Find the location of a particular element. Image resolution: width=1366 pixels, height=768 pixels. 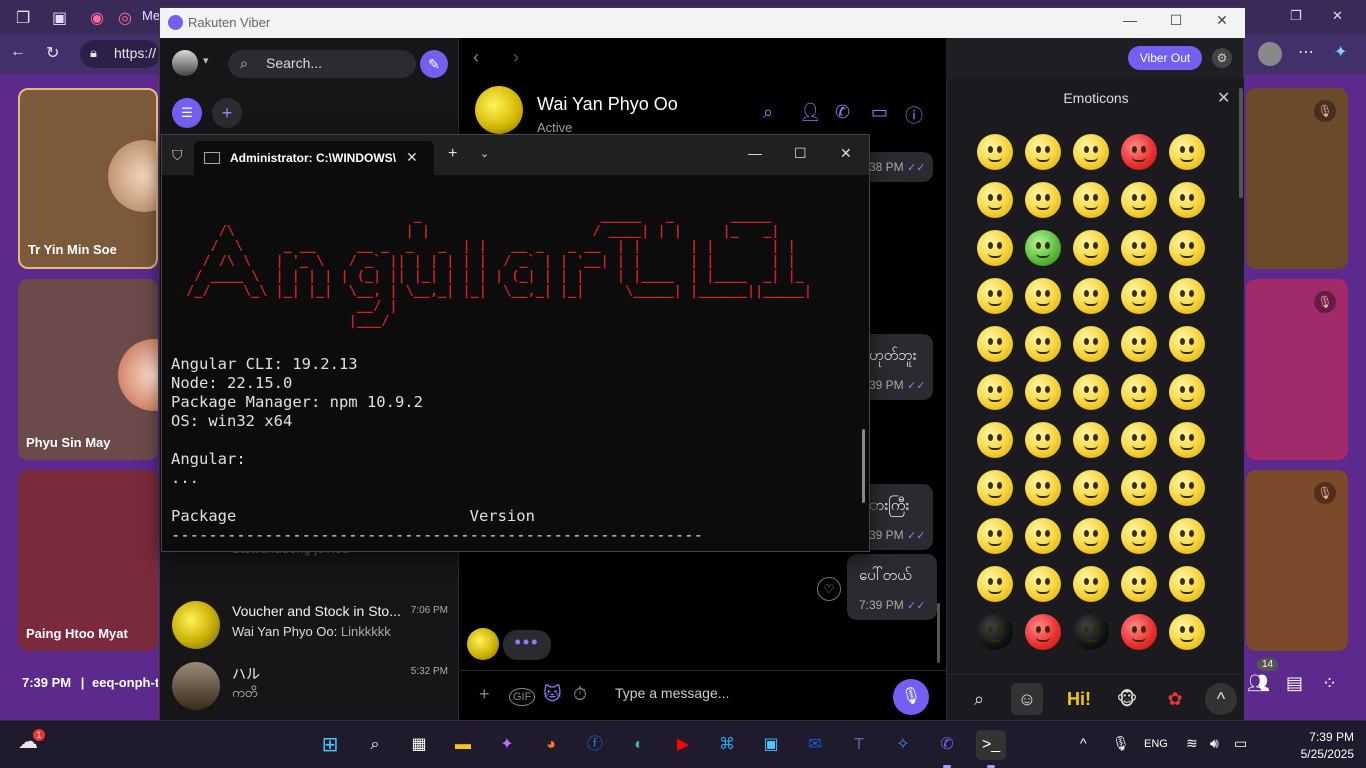

task-view-icon: ▦ is located at coordinates (419, 745).